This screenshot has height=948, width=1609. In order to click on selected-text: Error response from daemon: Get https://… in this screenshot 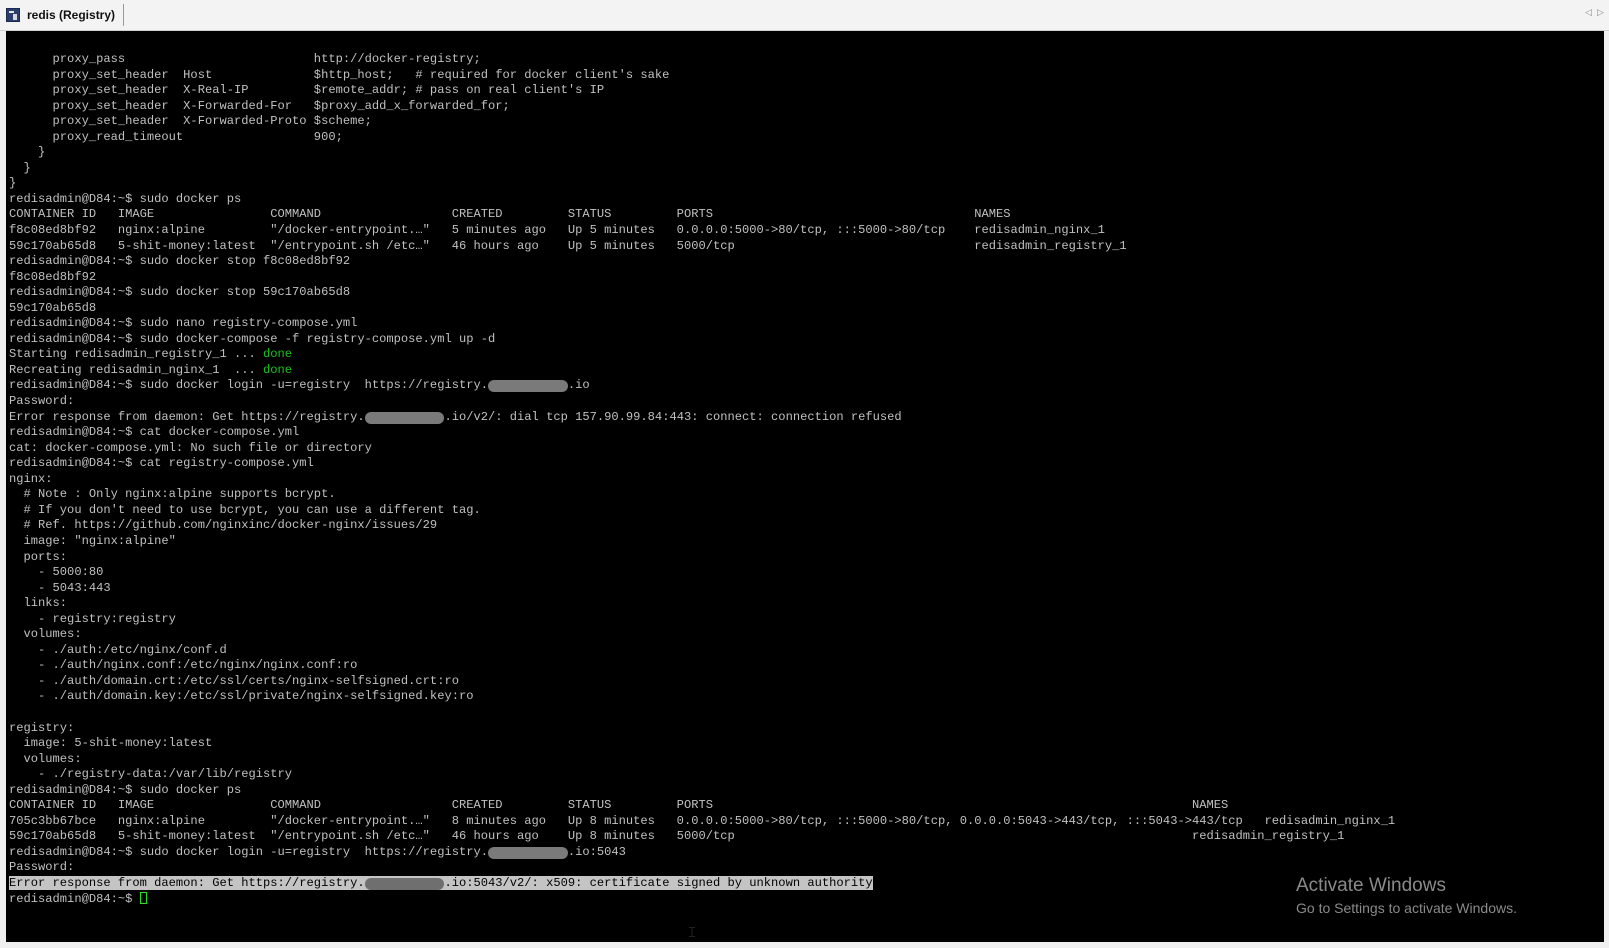, I will do `click(441, 882)`.